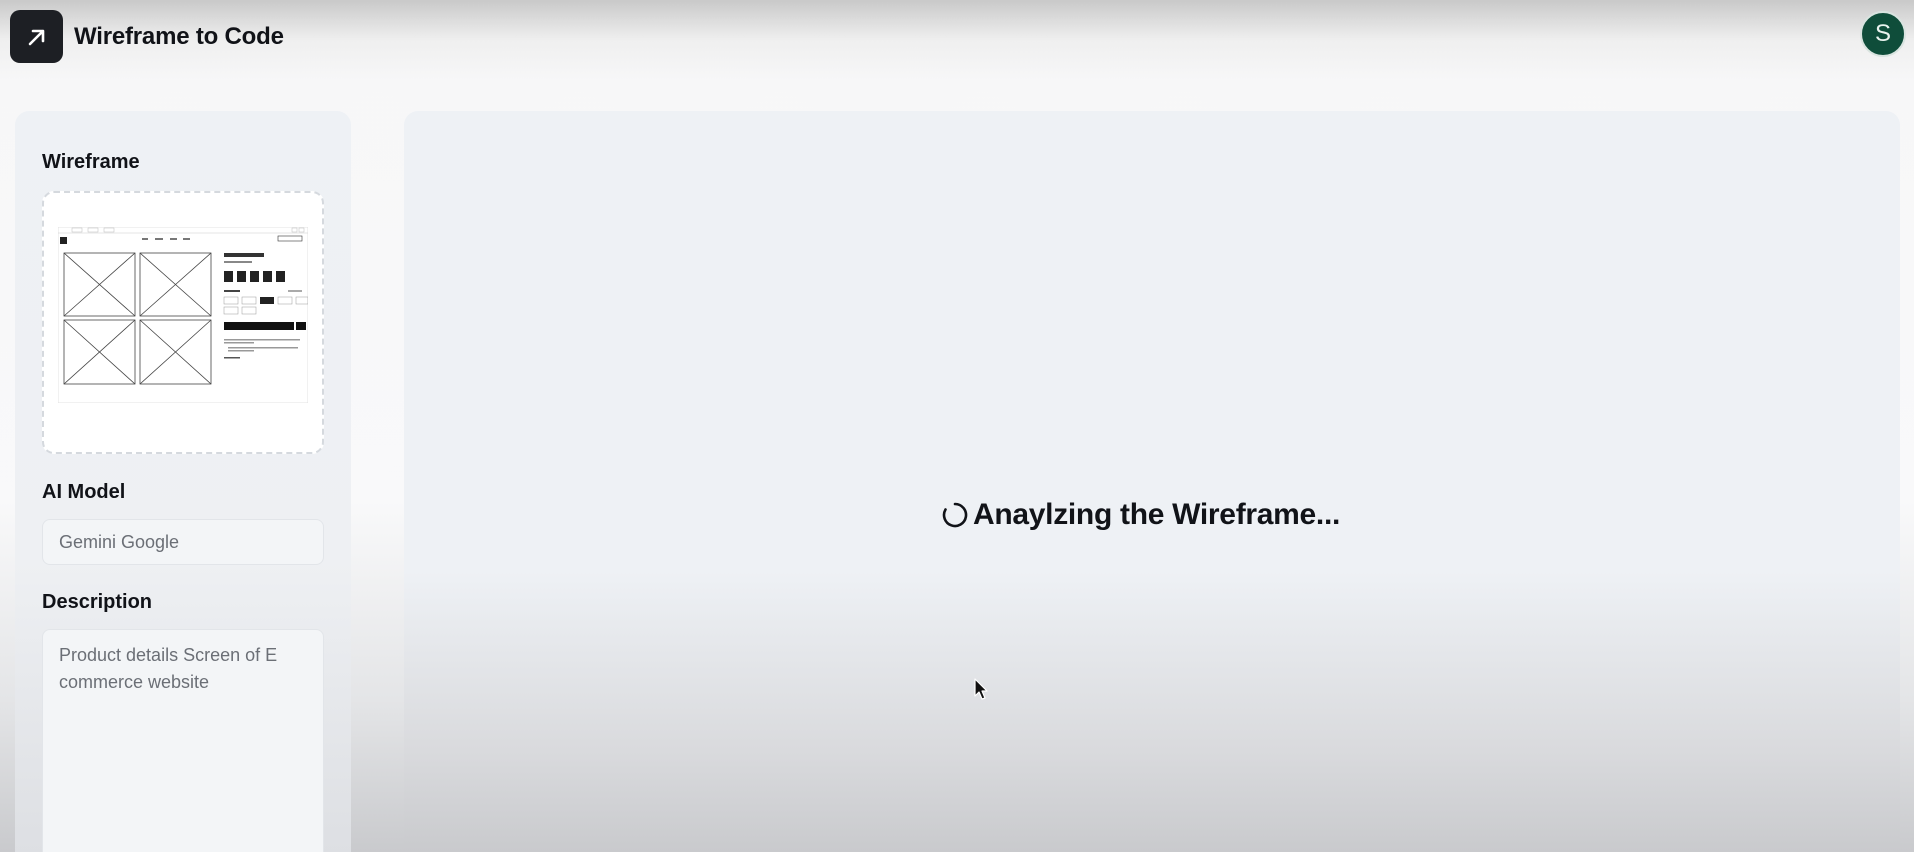 The height and width of the screenshot is (852, 1914). I want to click on description-label: Description, so click(97, 602).